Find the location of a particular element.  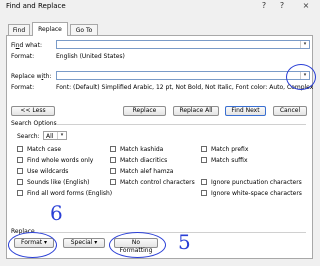

option-label: Match alef hamza is located at coordinates (147, 171).